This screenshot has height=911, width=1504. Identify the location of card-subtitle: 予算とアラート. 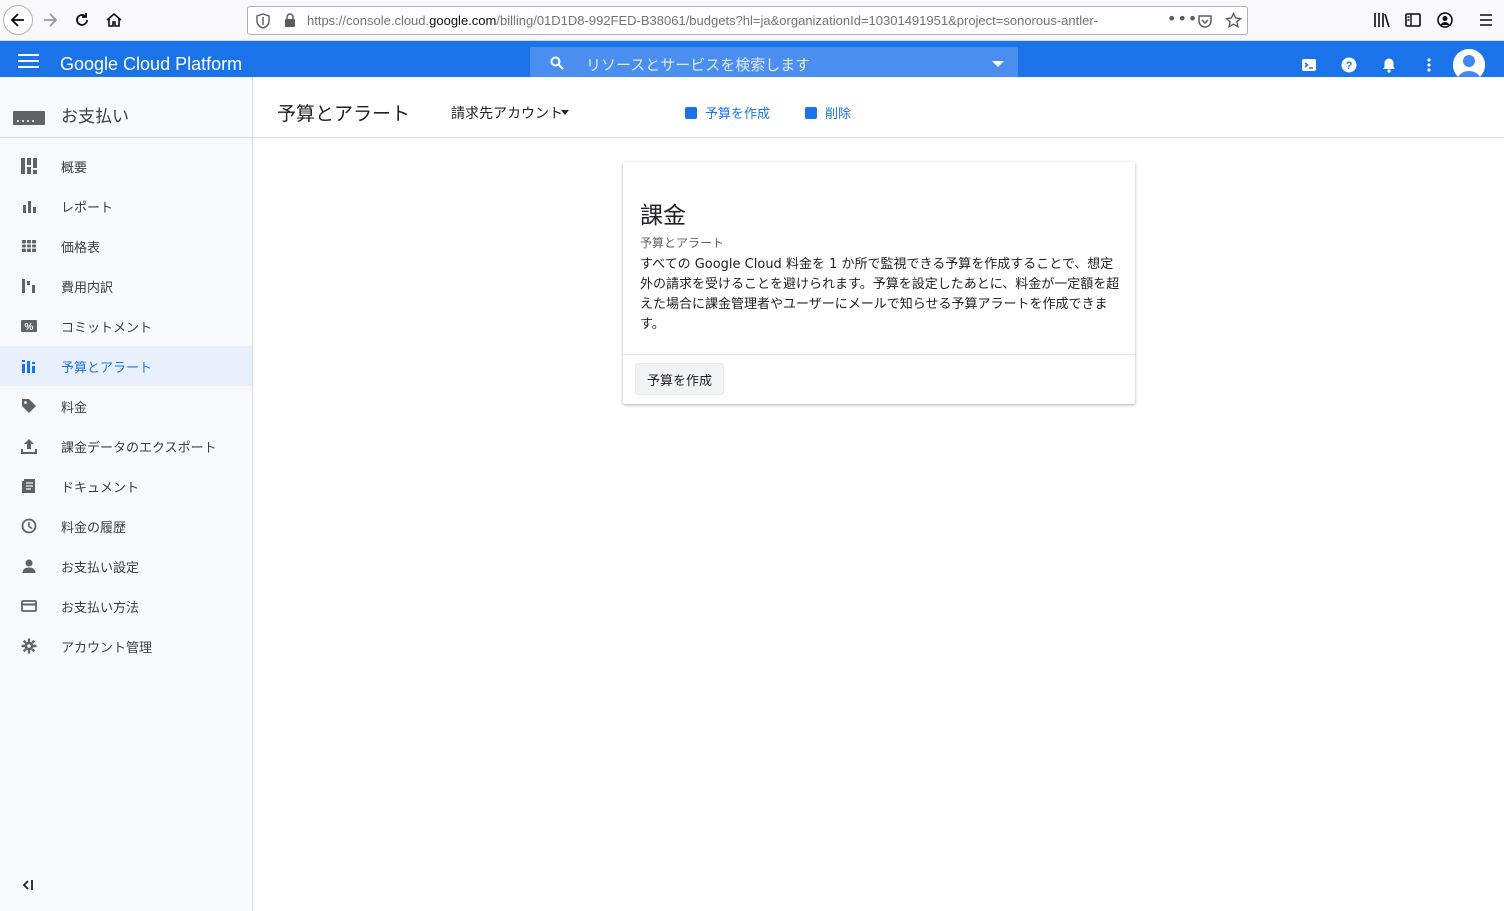
(682, 243).